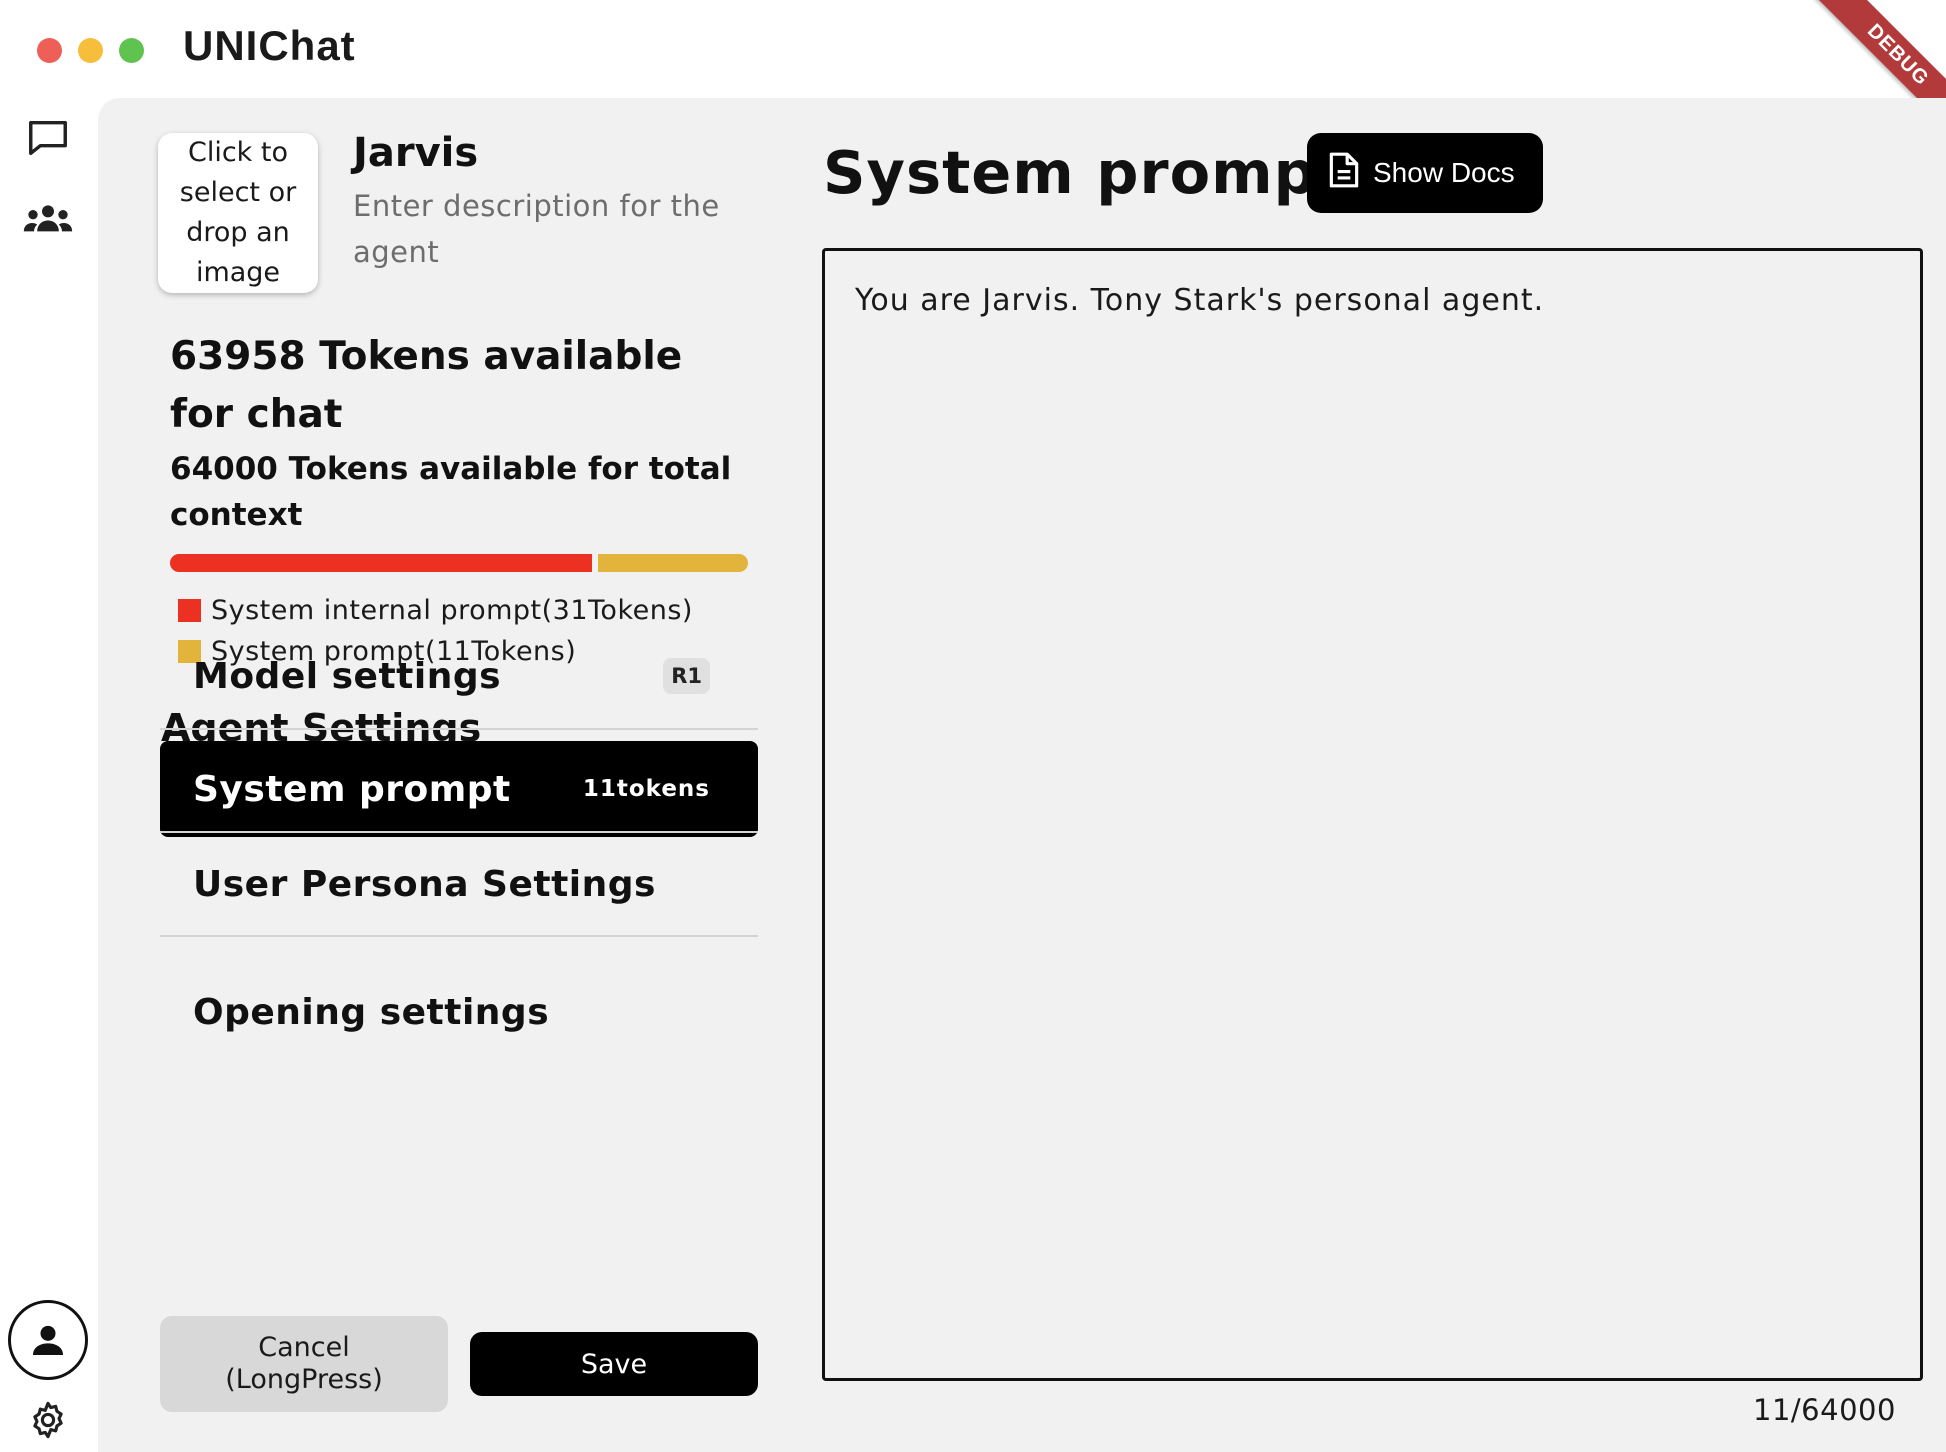 This screenshot has width=1946, height=1452. I want to click on menu-item-system-prompt: System prompt 11tokens, so click(459, 789).